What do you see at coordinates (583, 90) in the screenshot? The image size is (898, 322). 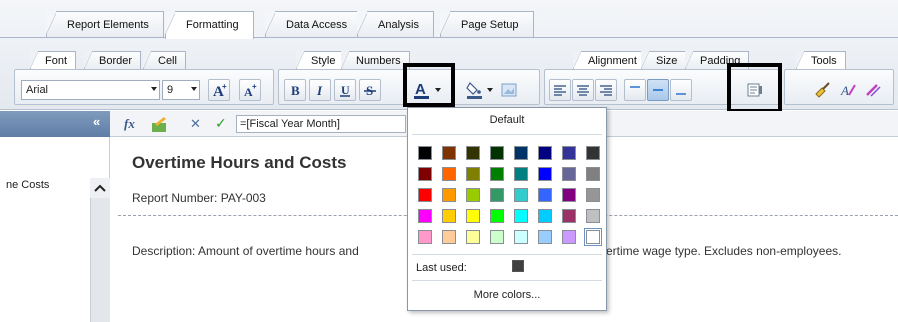 I see `align-center-button` at bounding box center [583, 90].